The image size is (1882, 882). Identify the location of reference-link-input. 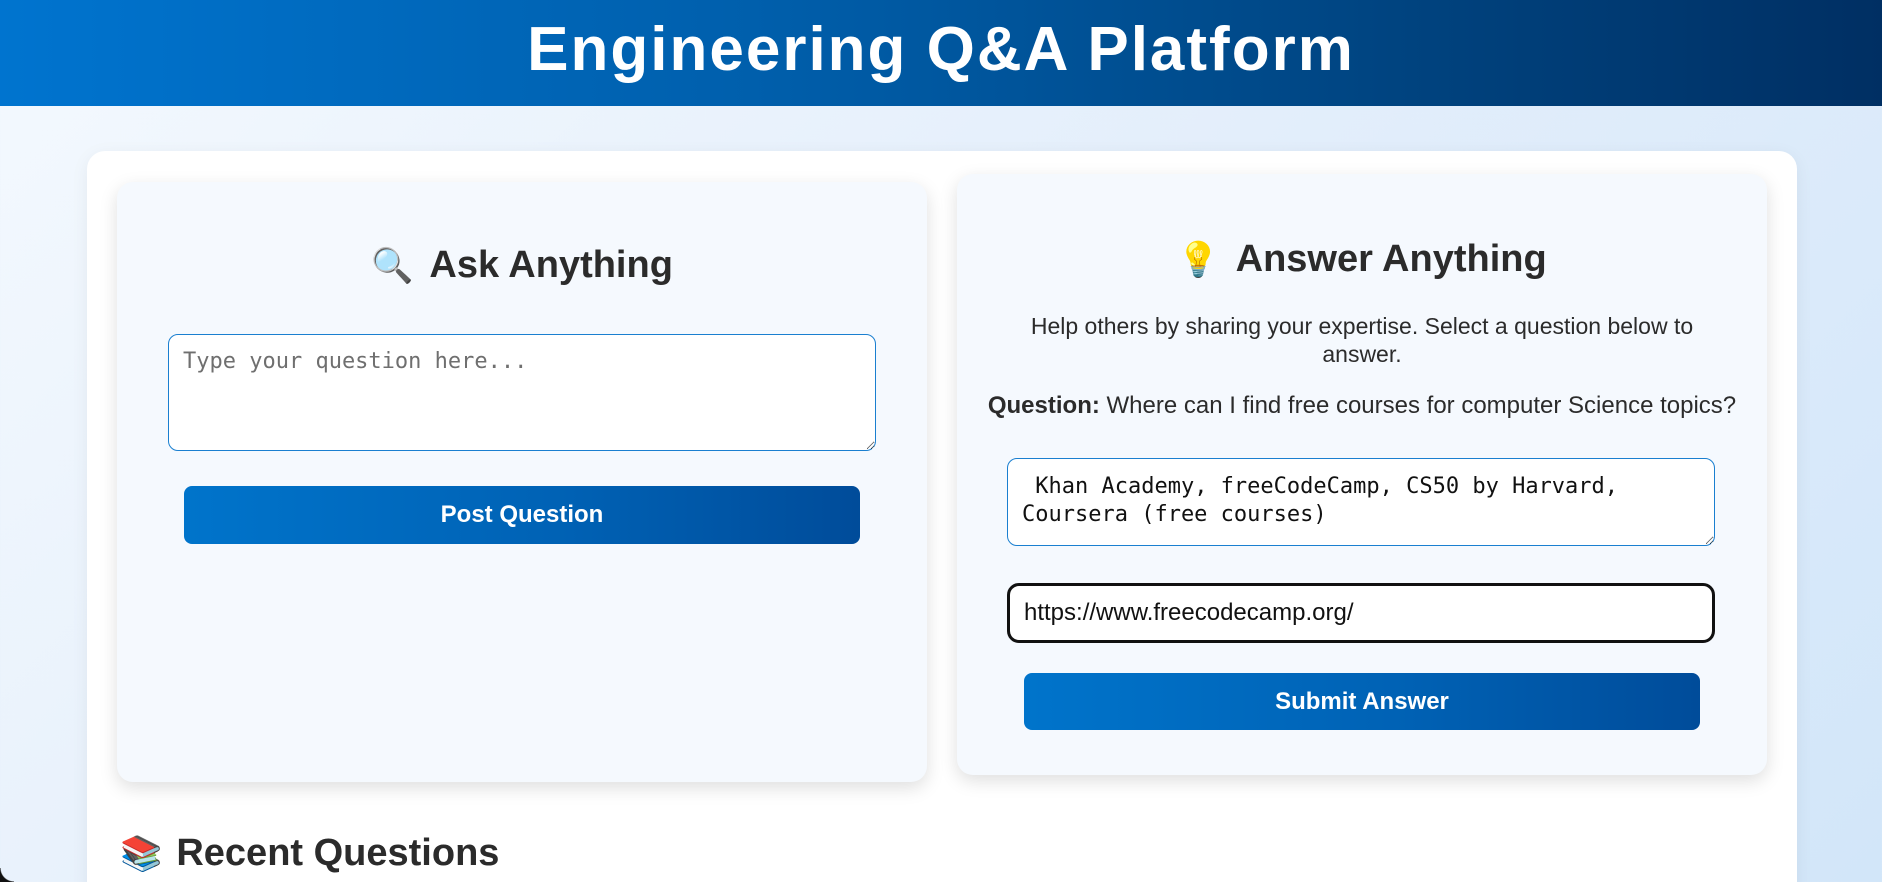
(1361, 613).